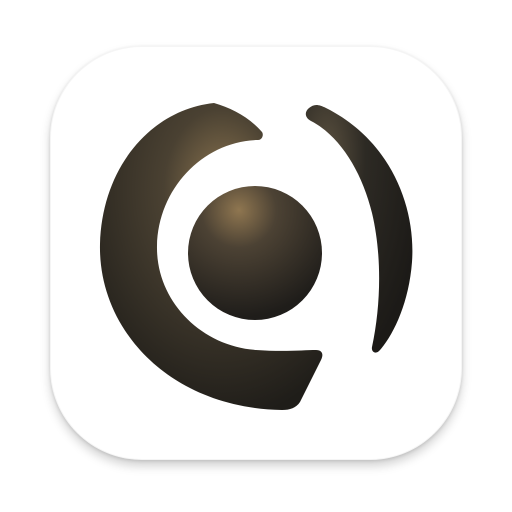  What do you see at coordinates (359, 229) in the screenshot?
I see `right-crescent-shape` at bounding box center [359, 229].